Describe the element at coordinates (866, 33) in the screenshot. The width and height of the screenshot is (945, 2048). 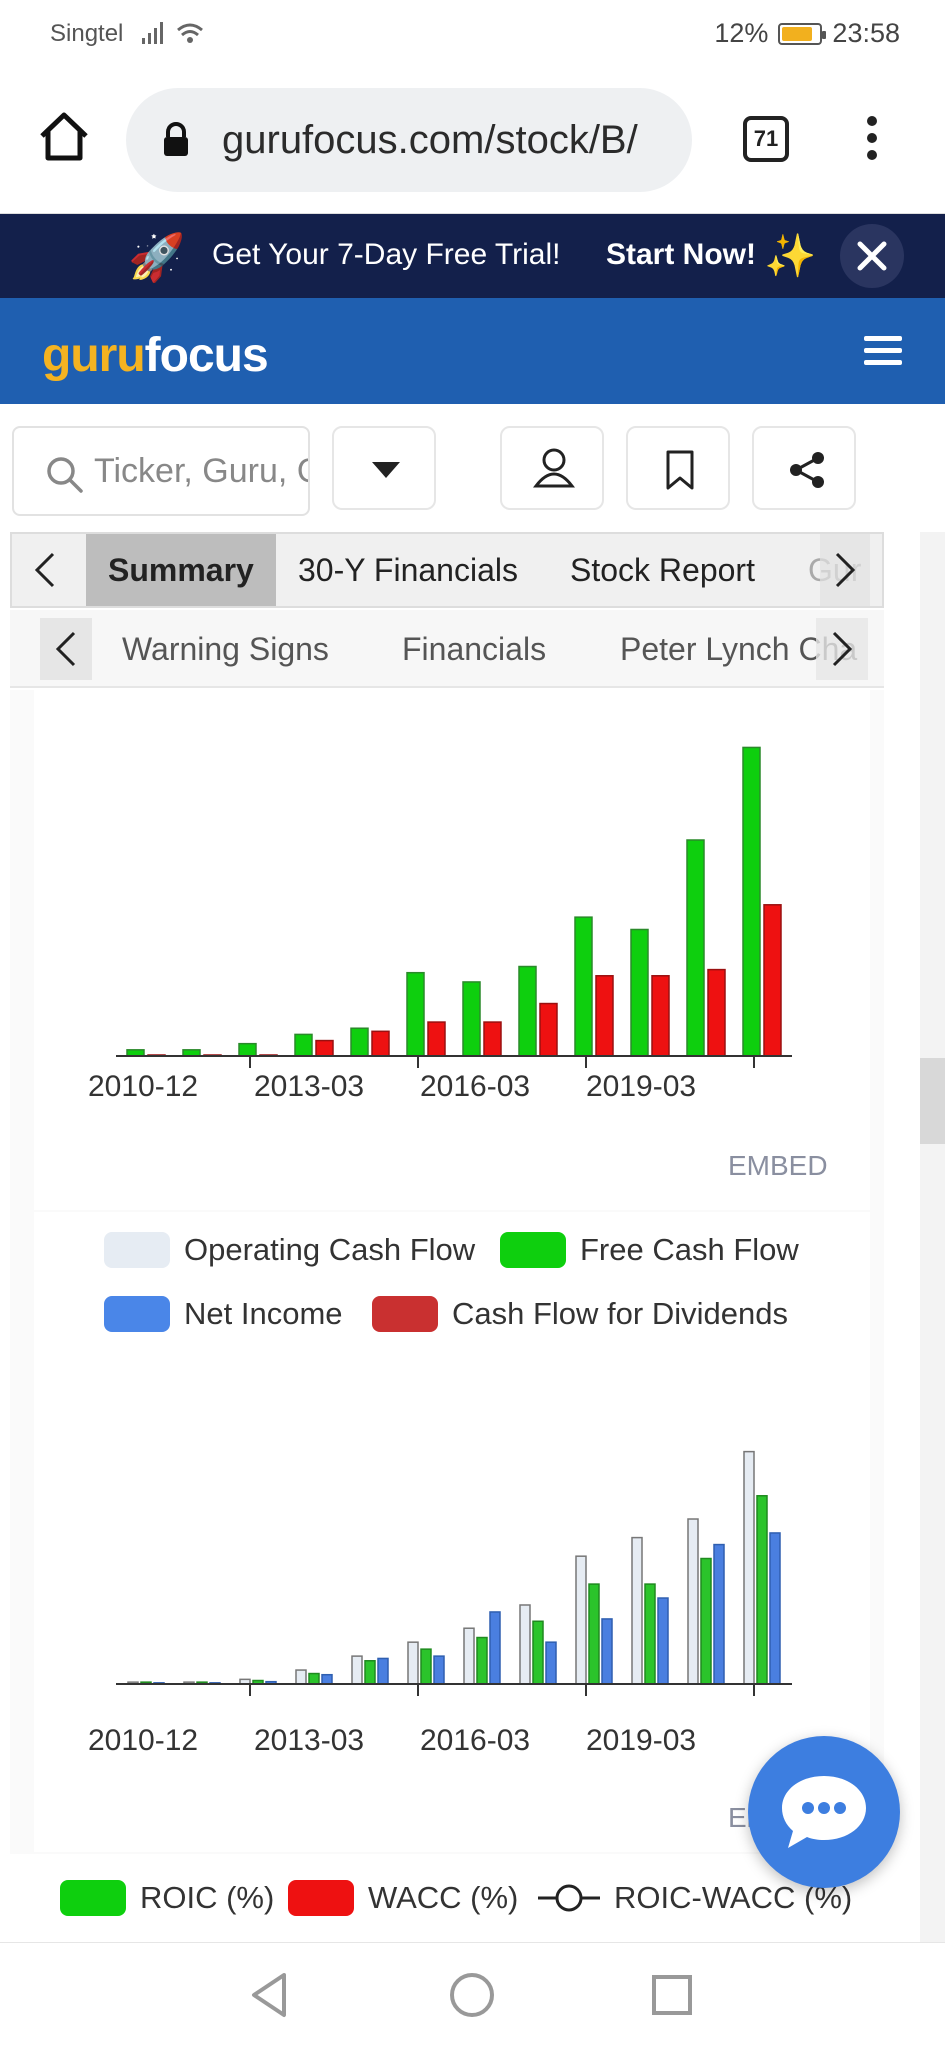
I see `clock: 23:58` at that location.